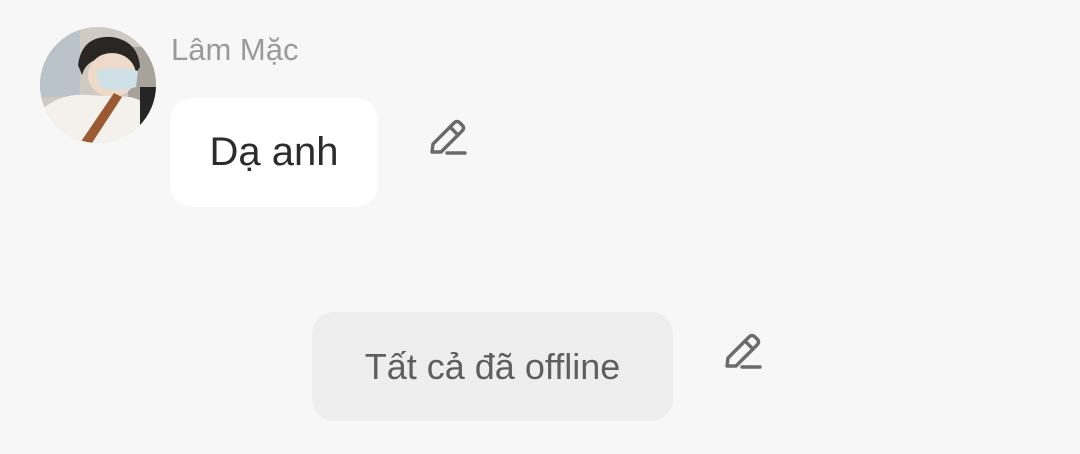 This screenshot has height=454, width=1080. What do you see at coordinates (274, 152) in the screenshot?
I see `message-bubble: Dạ anh` at bounding box center [274, 152].